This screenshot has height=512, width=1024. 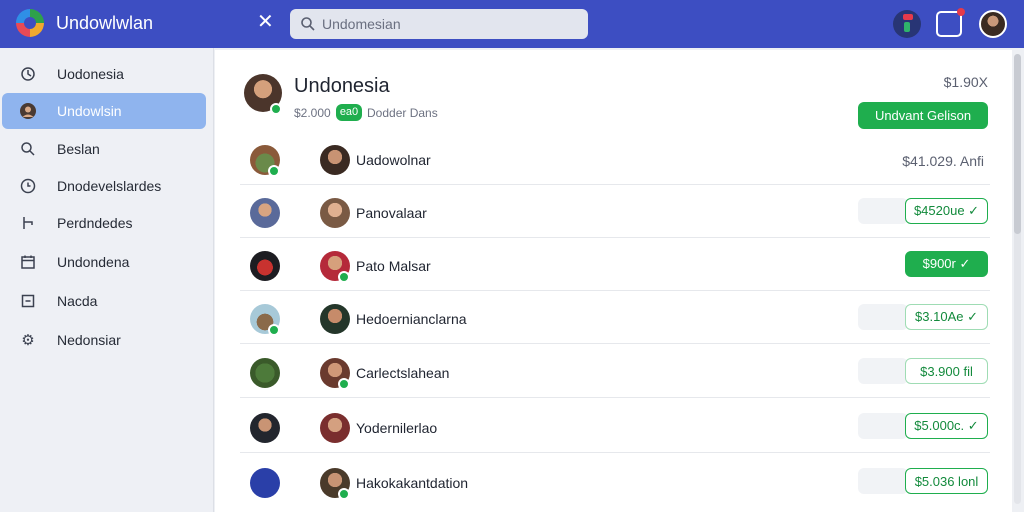 I want to click on square-icon, so click(x=28, y=301).